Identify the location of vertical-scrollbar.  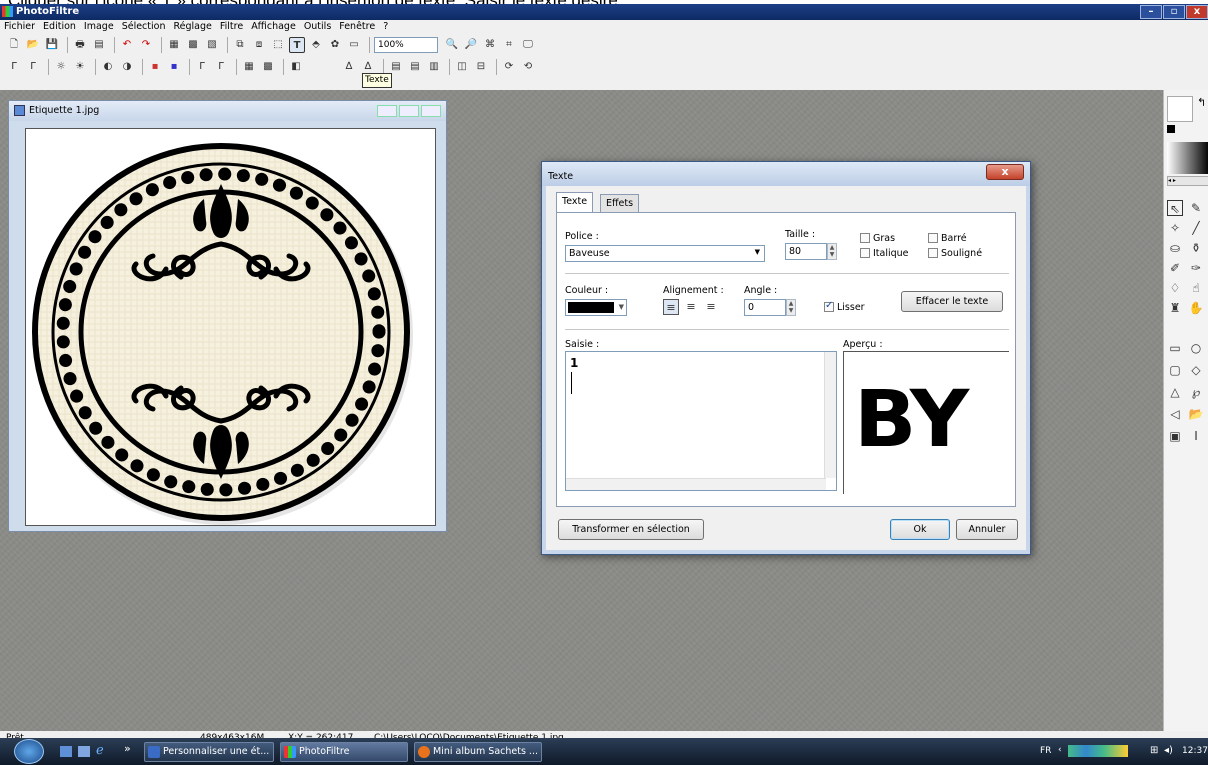
(830, 415).